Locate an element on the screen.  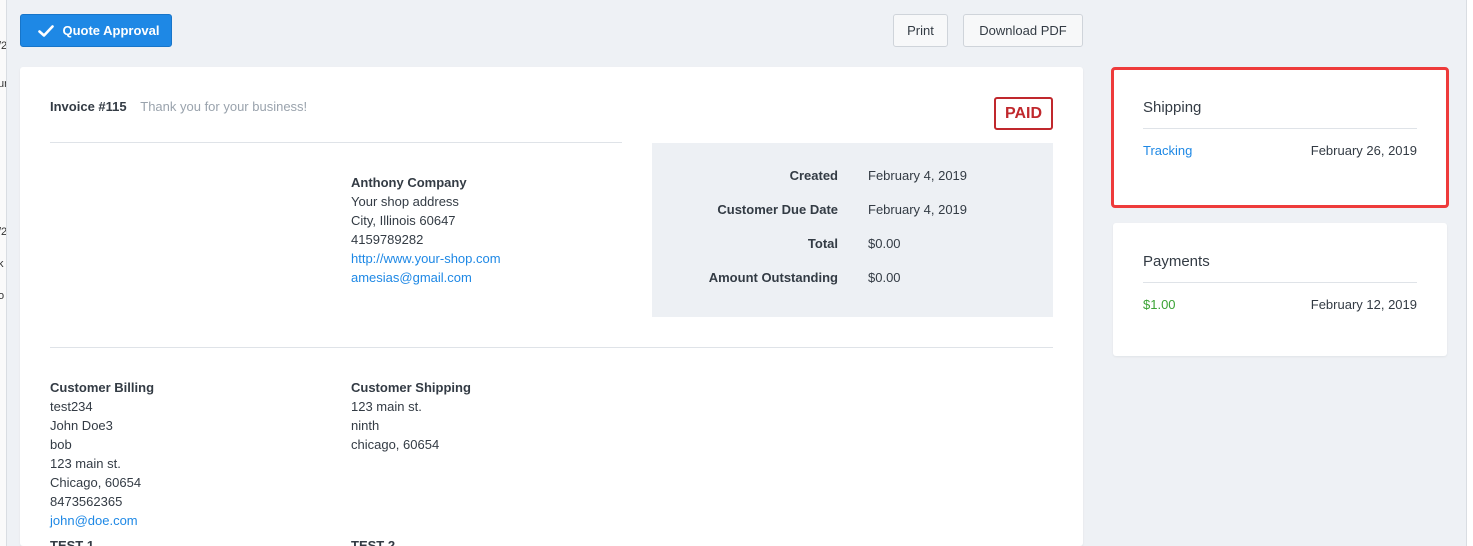
billing-line: Chicago, 60654 is located at coordinates (96, 482).